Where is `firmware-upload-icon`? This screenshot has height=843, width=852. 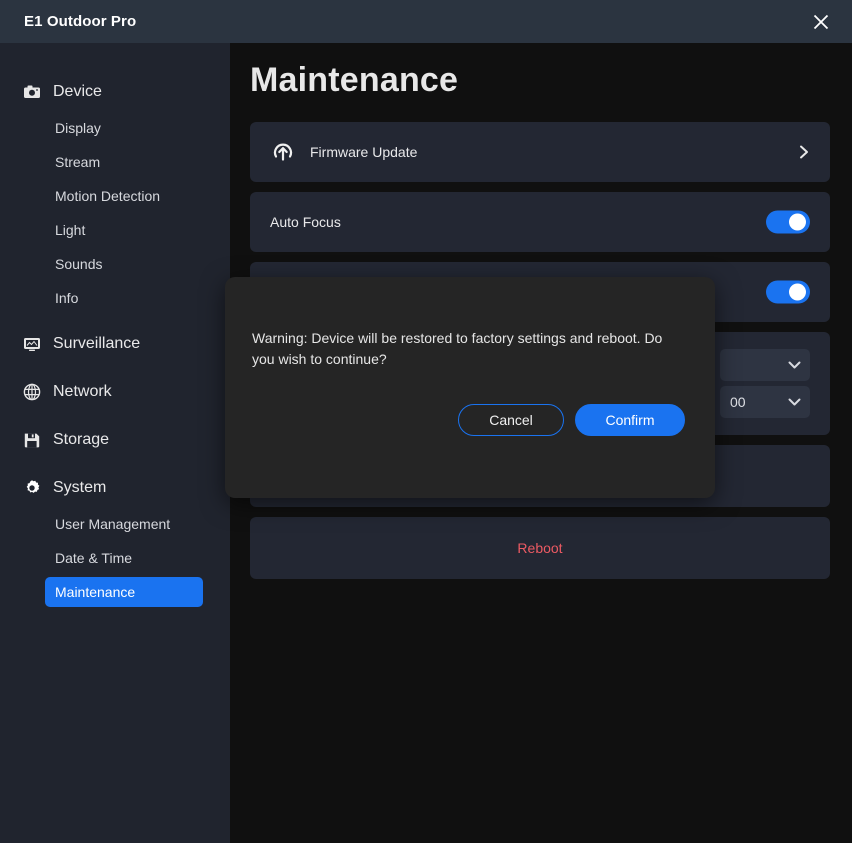
firmware-upload-icon is located at coordinates (283, 152).